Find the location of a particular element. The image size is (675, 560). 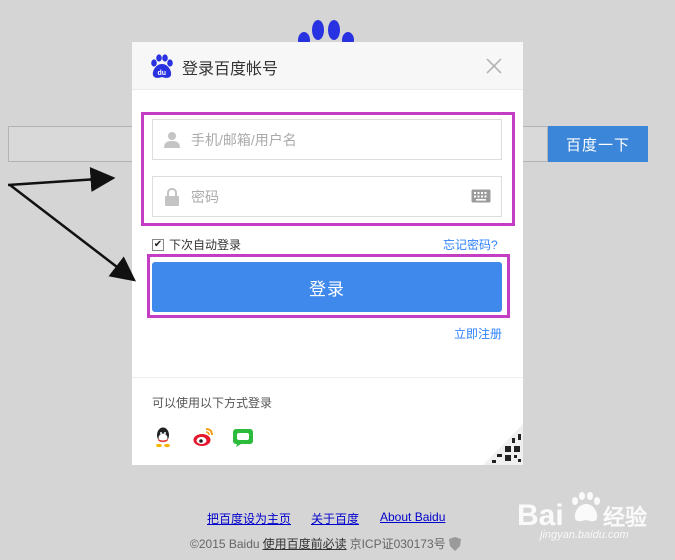

remember-me: ✔ 下次自动登录 is located at coordinates (196, 244).